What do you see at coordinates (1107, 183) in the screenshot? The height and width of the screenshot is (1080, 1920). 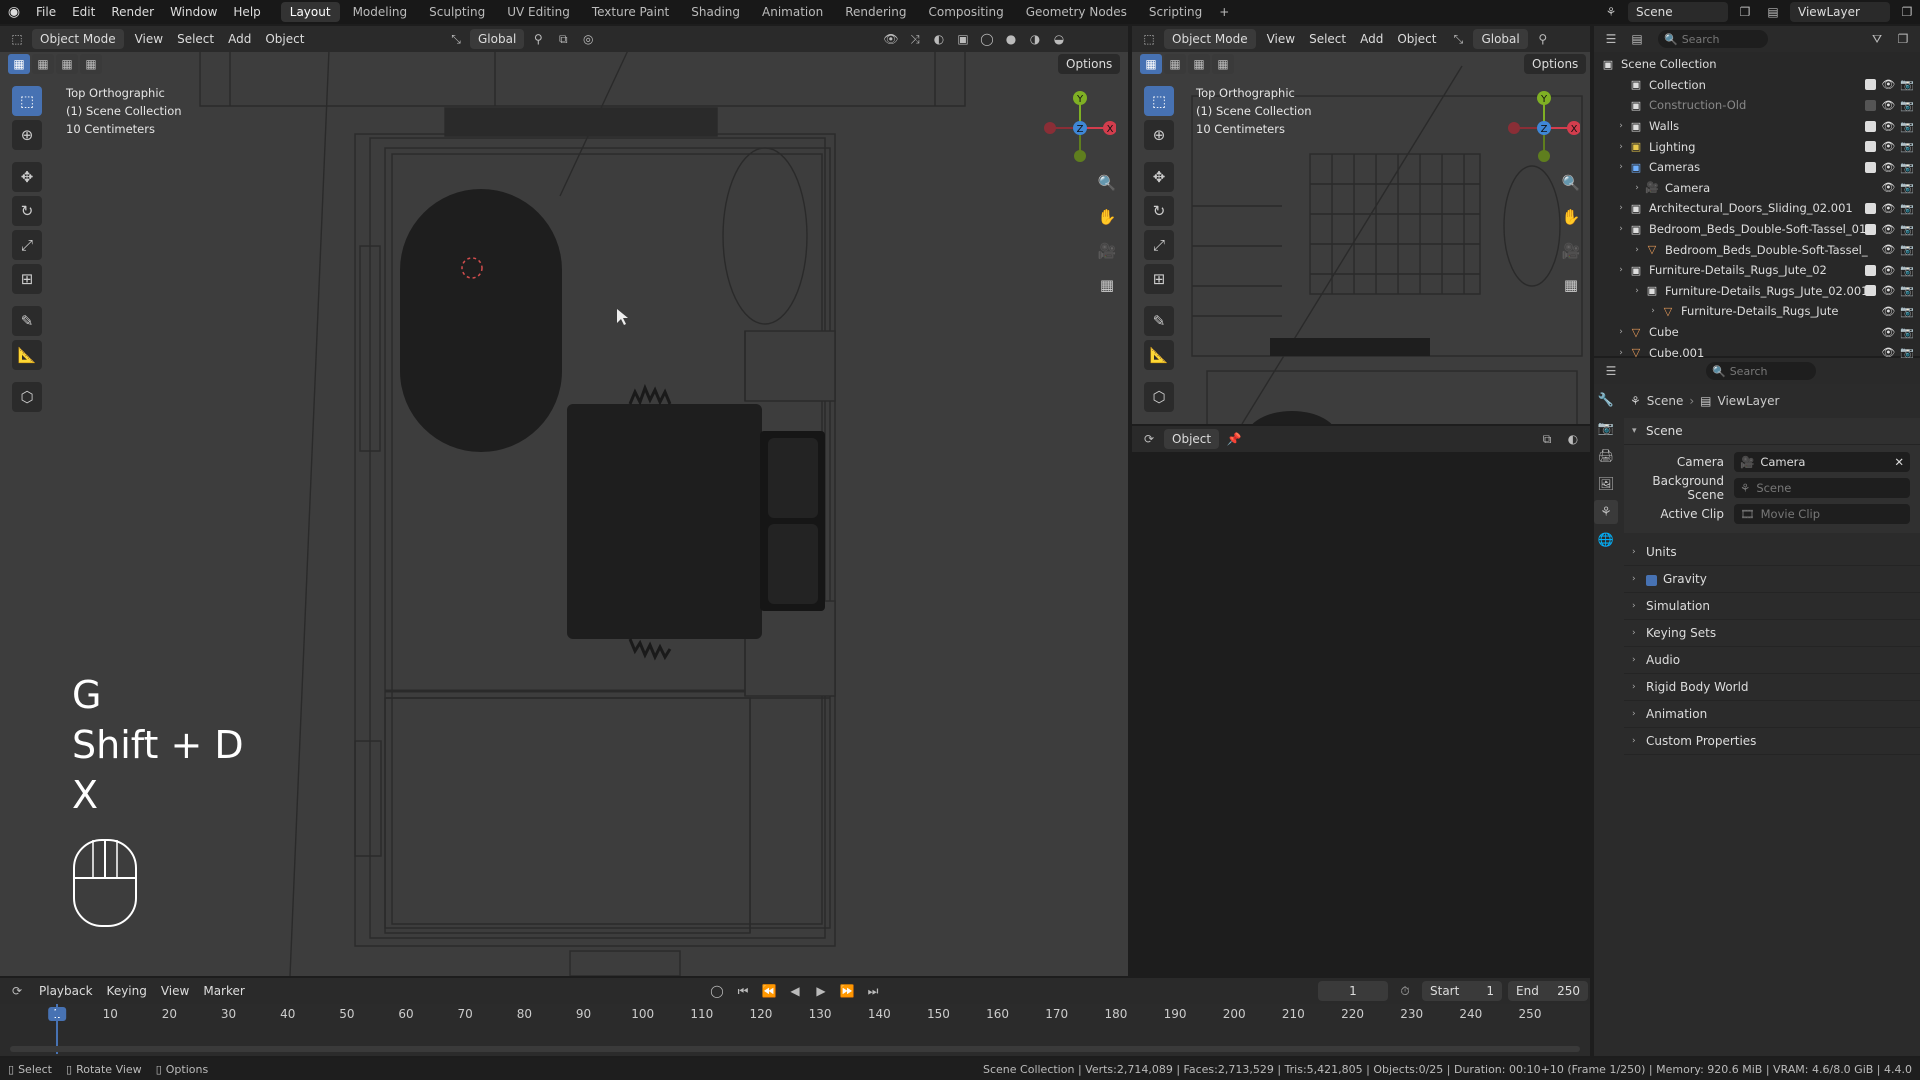 I see `zoom-icon: 🔍` at bounding box center [1107, 183].